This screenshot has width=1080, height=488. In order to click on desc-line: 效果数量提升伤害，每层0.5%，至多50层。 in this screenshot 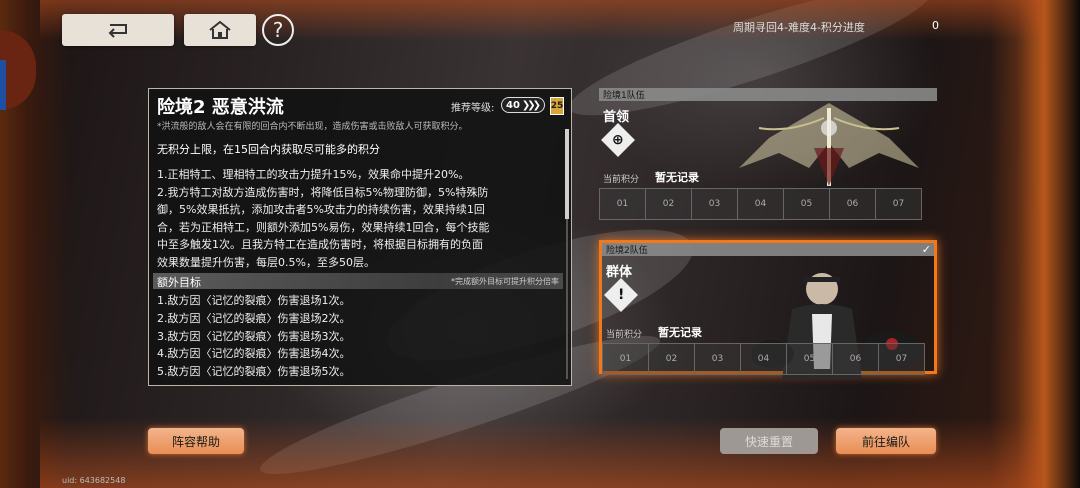, I will do `click(266, 262)`.